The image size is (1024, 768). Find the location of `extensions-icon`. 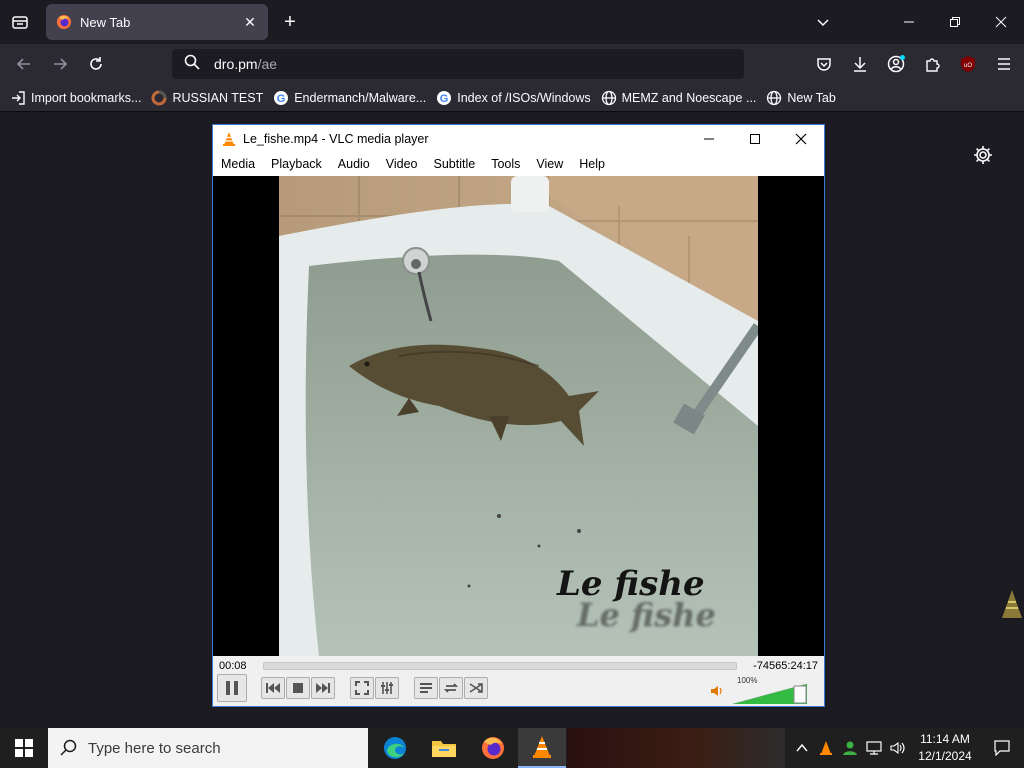

extensions-icon is located at coordinates (932, 64).